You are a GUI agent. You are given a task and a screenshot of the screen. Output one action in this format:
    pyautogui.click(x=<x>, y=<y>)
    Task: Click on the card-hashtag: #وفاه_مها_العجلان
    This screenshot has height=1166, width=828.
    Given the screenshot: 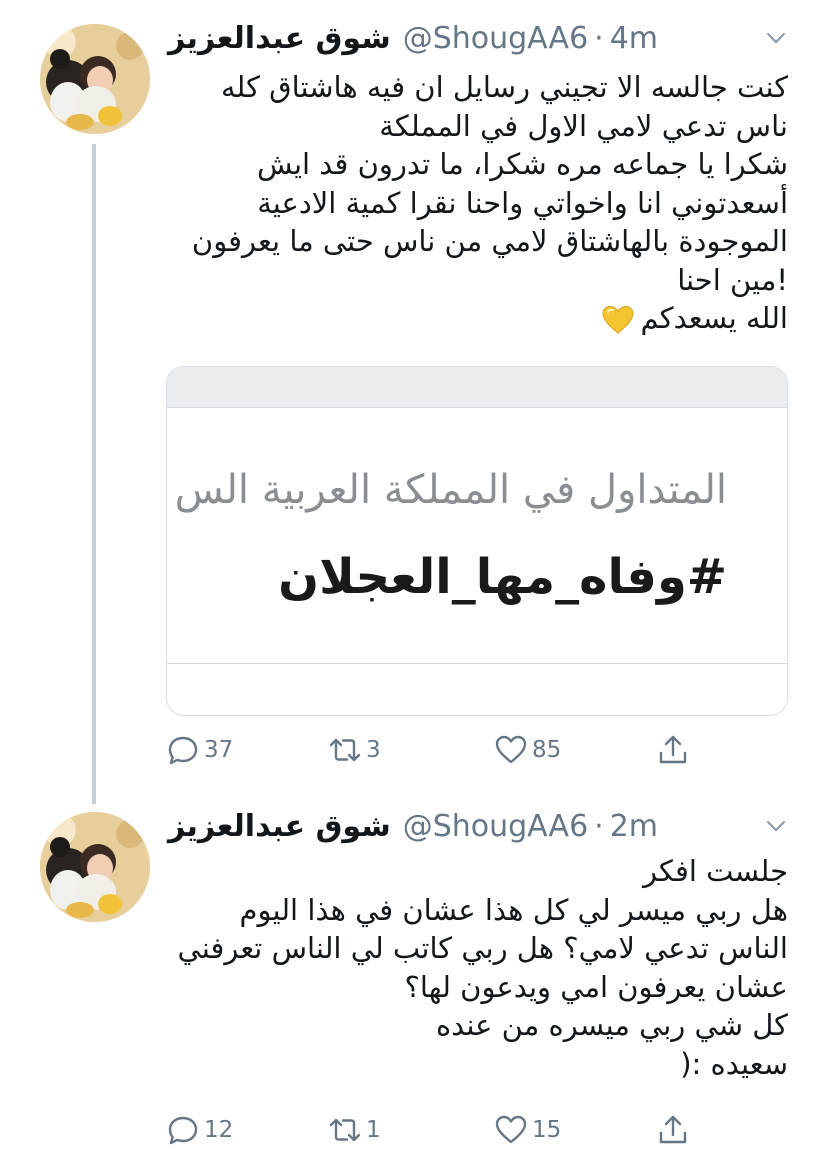 What is the action you would take?
    pyautogui.click(x=502, y=577)
    